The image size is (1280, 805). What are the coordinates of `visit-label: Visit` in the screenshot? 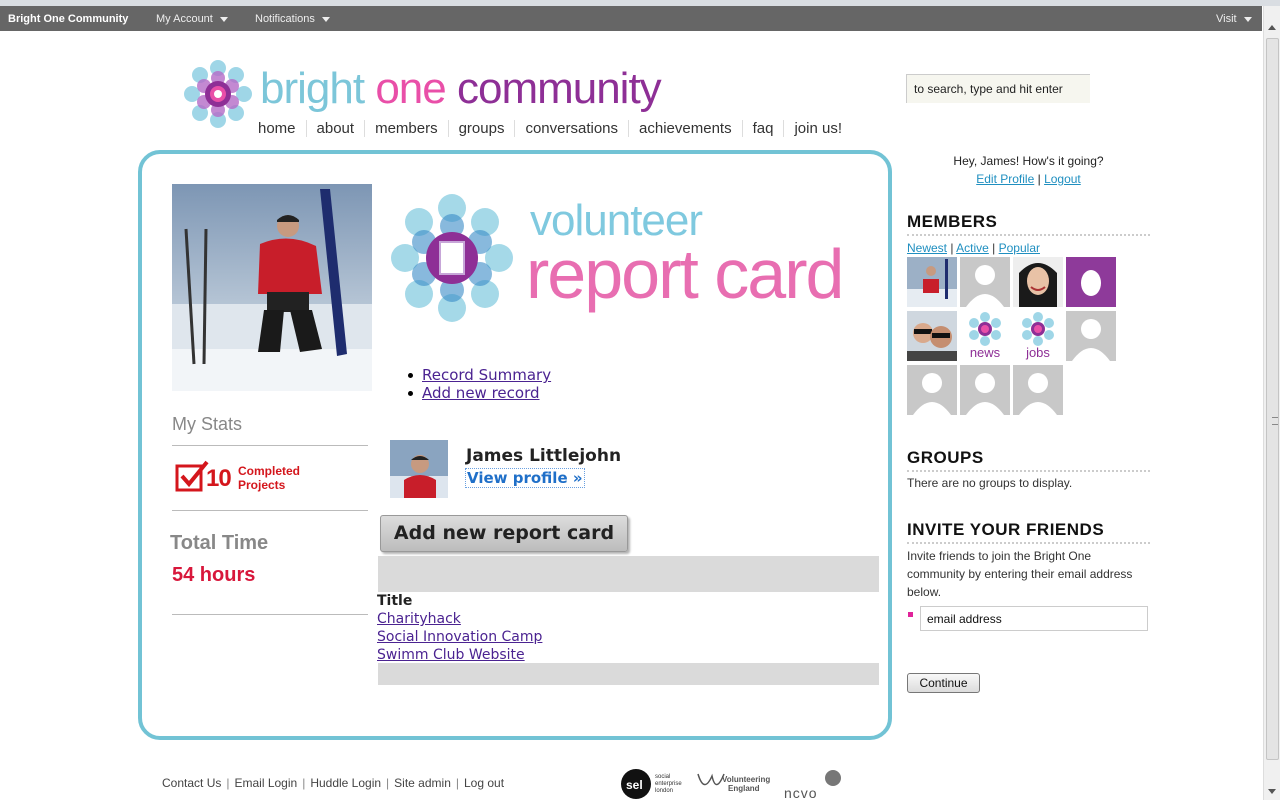 It's located at (1226, 19).